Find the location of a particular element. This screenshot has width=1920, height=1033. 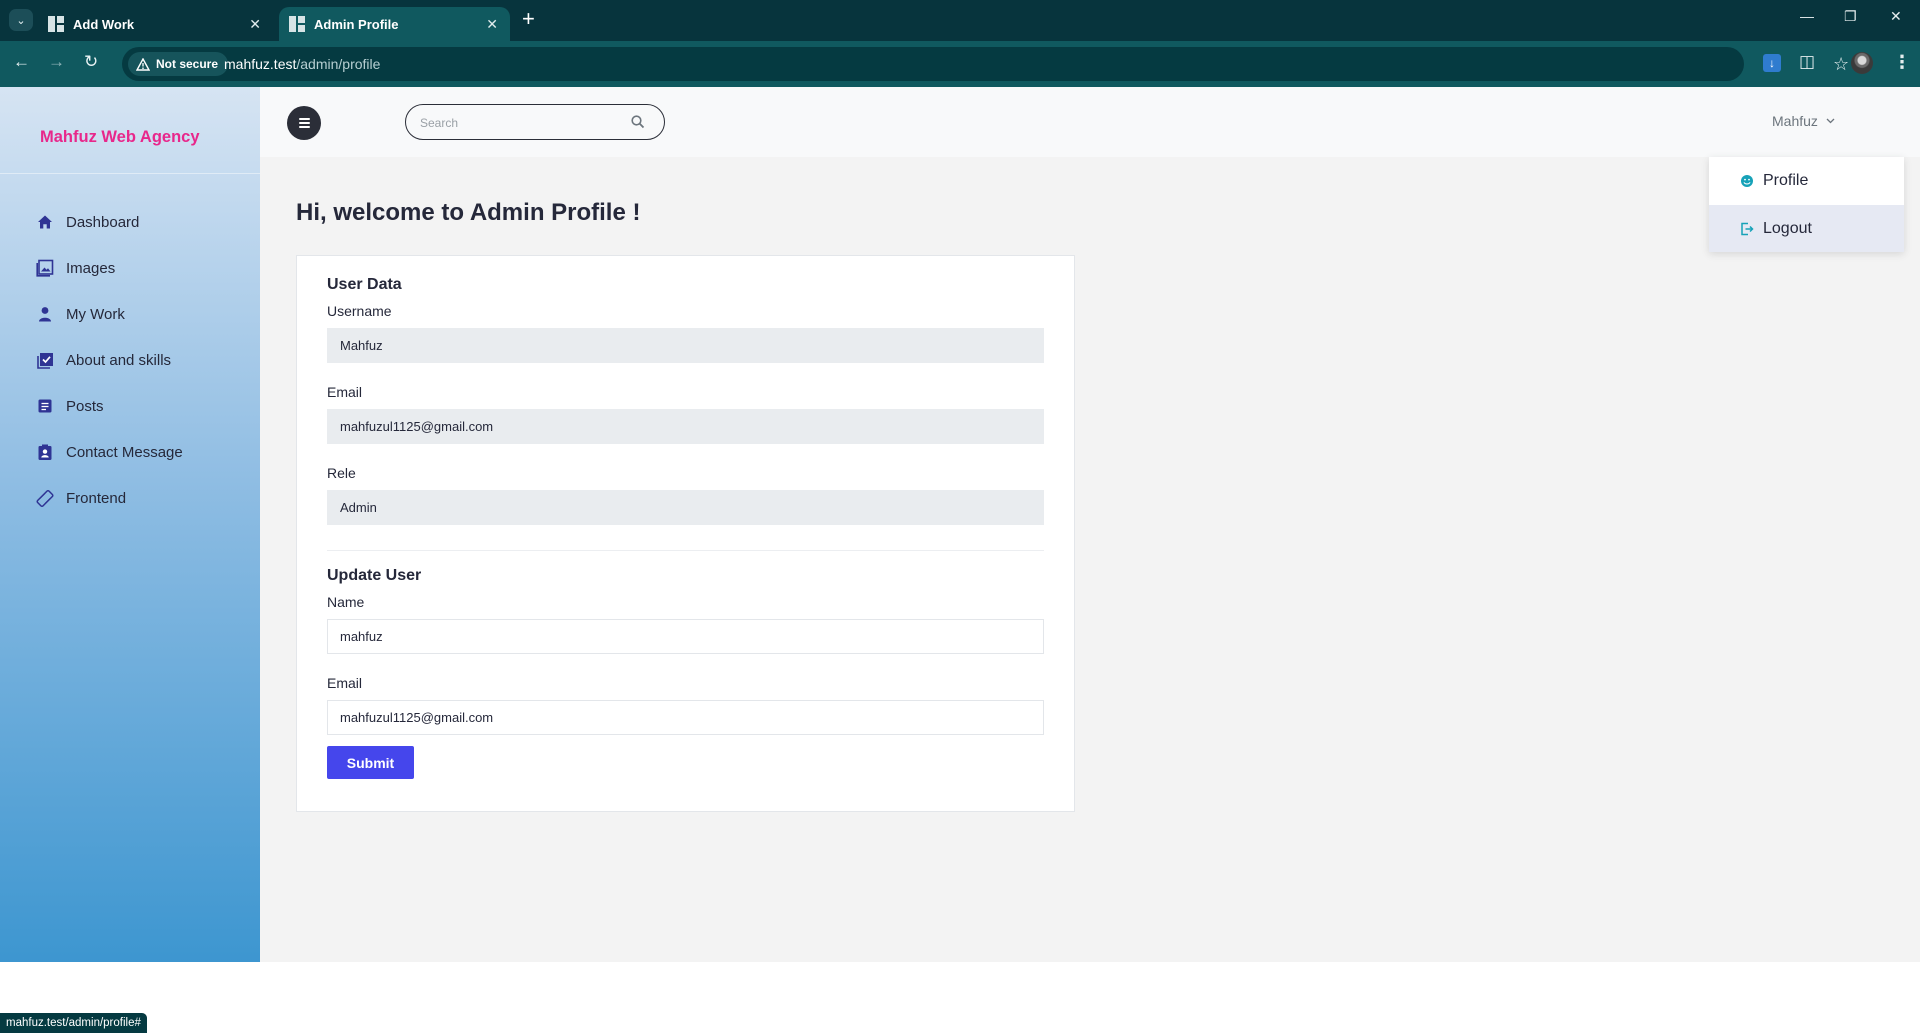

contact-card-icon is located at coordinates (45, 452).